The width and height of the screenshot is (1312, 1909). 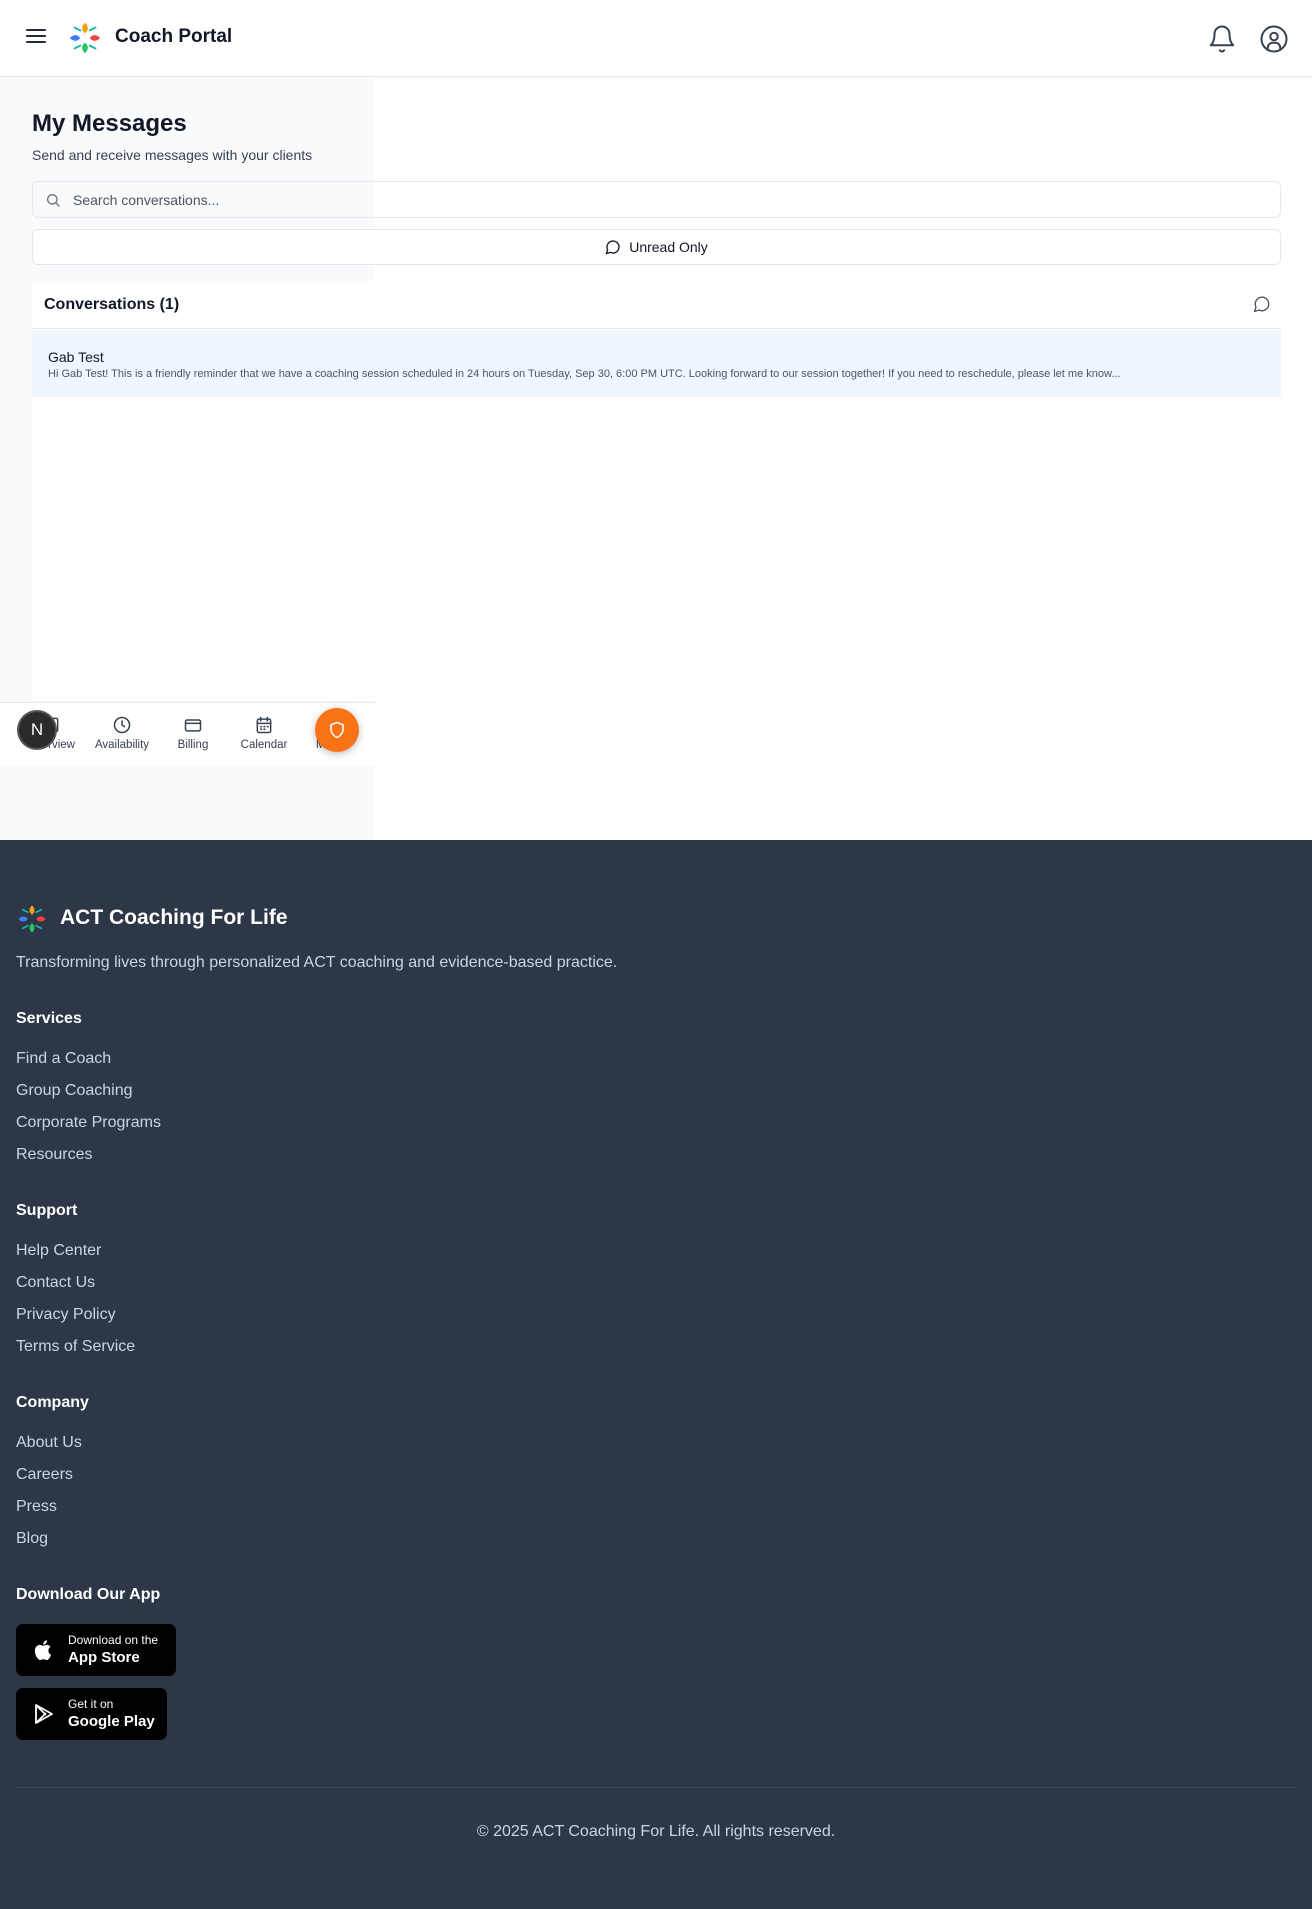 What do you see at coordinates (668, 247) in the screenshot?
I see `unread-only-label: Unread Only` at bounding box center [668, 247].